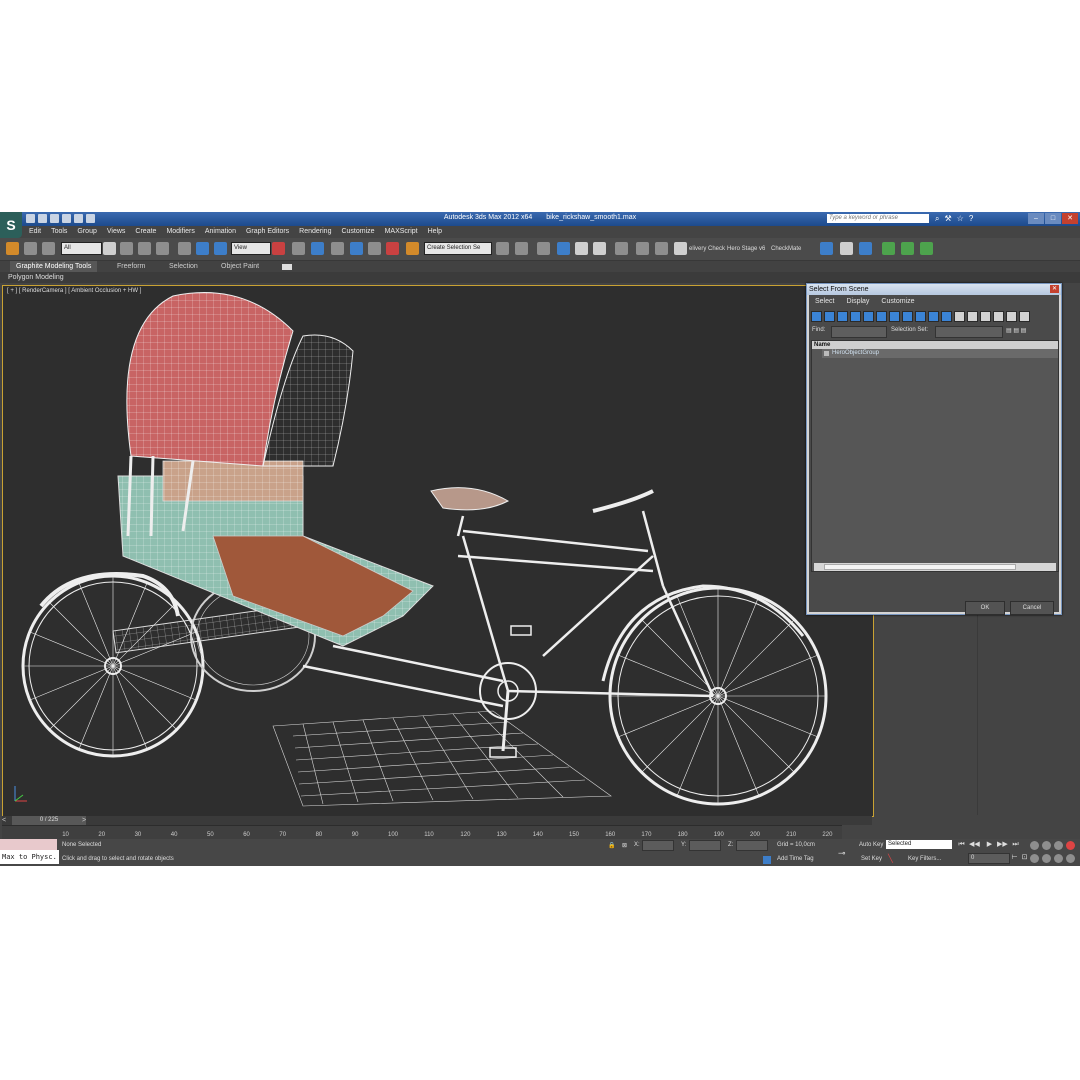  I want to click on material-editor-icon, so click(621, 248).